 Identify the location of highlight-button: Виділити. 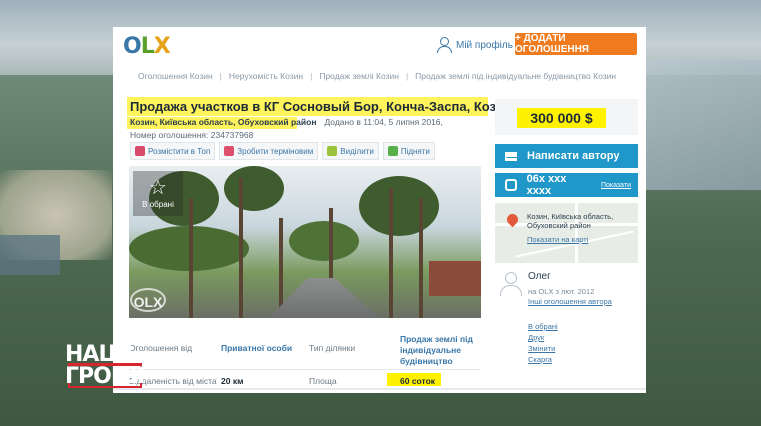
(350, 151).